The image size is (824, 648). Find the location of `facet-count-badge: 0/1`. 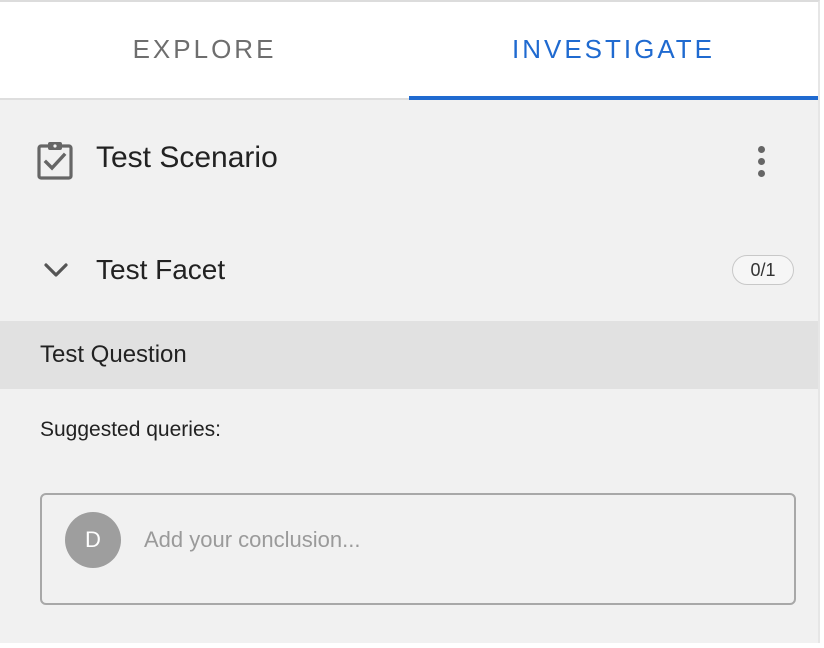

facet-count-badge: 0/1 is located at coordinates (763, 270).